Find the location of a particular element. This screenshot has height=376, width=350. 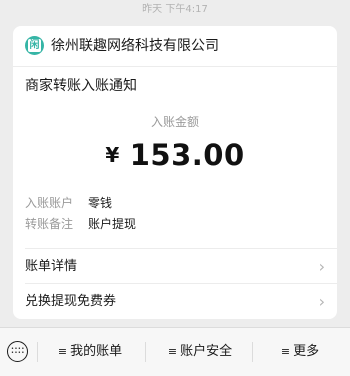

menu-my-bills: ≡ 我的账单 is located at coordinates (90, 352).